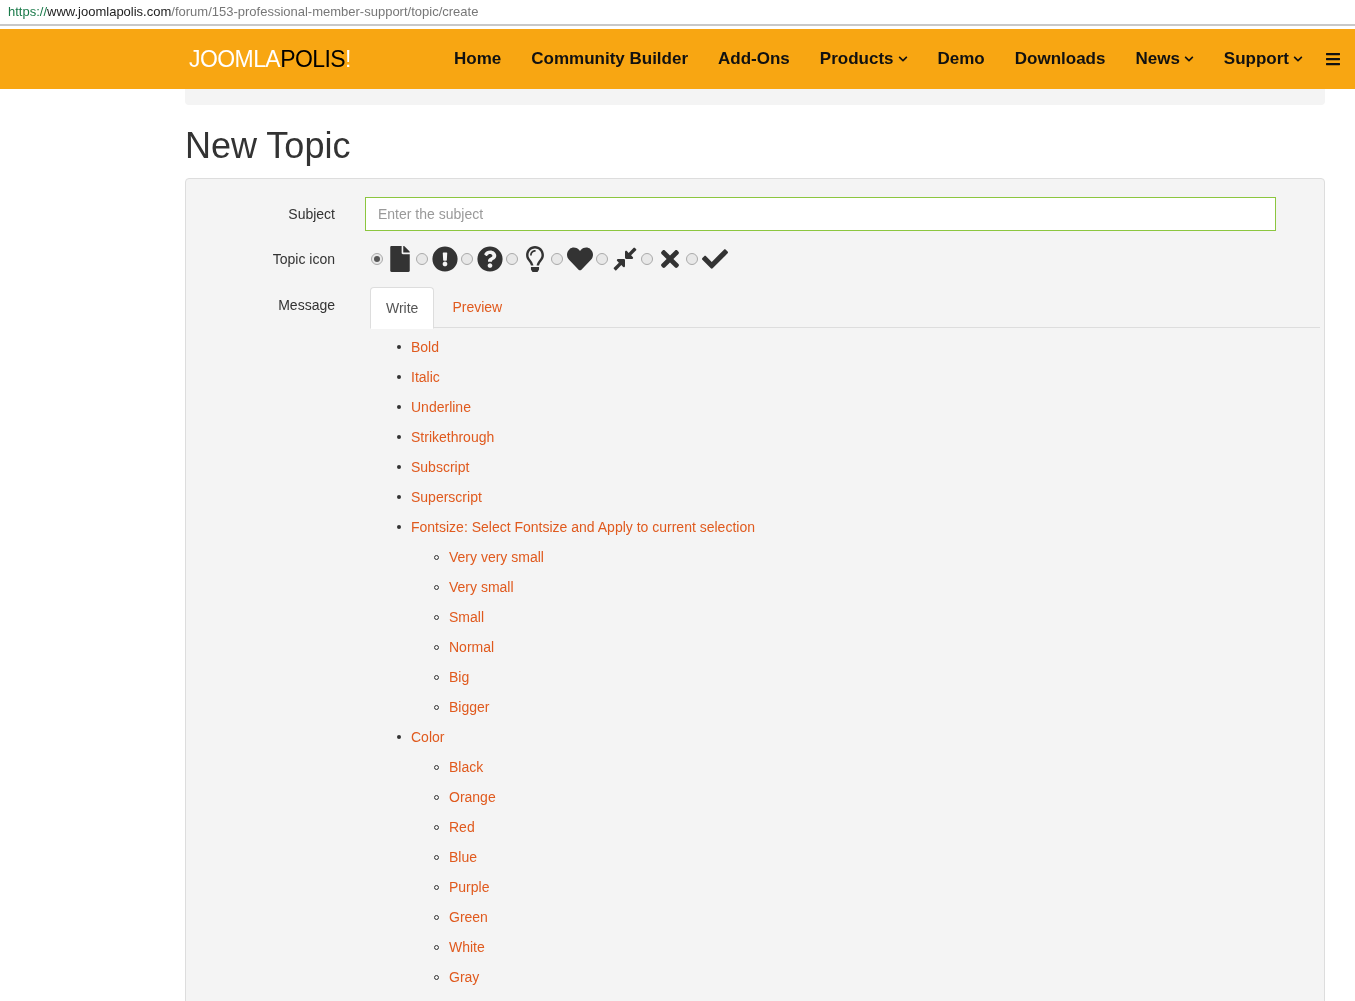 The width and height of the screenshot is (1355, 1001). I want to click on field-label: Message, so click(306, 305).